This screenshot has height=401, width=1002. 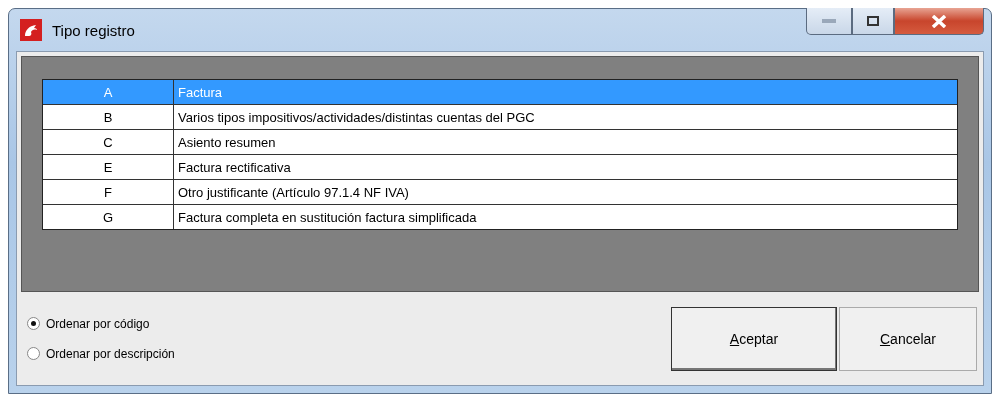 What do you see at coordinates (356, 117) in the screenshot?
I see `description-cell-text: Varios tipos impositivos/actividades/distintas cuentas del PGC` at bounding box center [356, 117].